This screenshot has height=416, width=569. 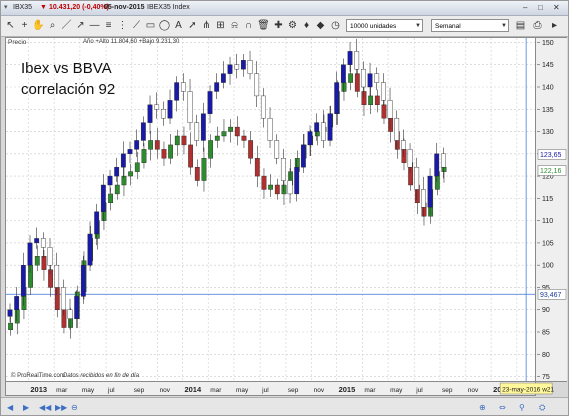 What do you see at coordinates (548, 65) in the screenshot?
I see `y-tick-label: 145` at bounding box center [548, 65].